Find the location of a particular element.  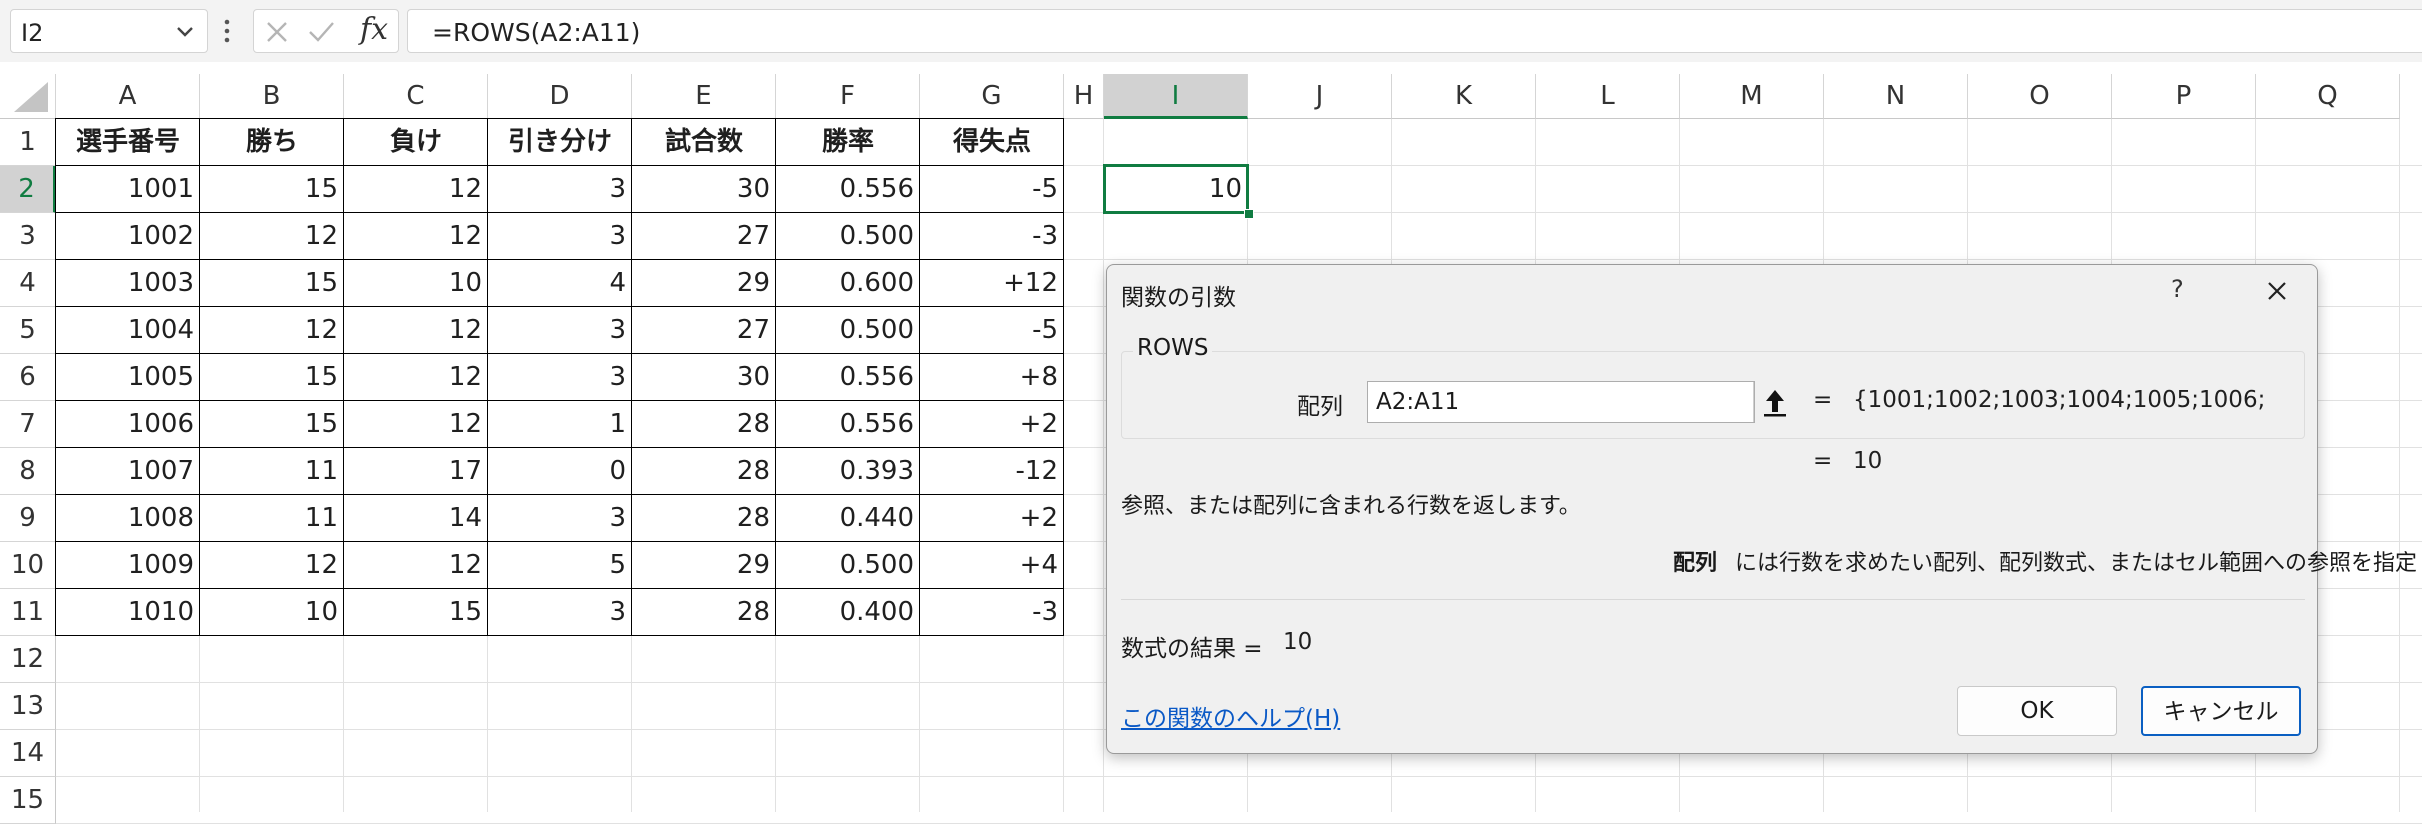

row-header-4: 4 is located at coordinates (28, 283).